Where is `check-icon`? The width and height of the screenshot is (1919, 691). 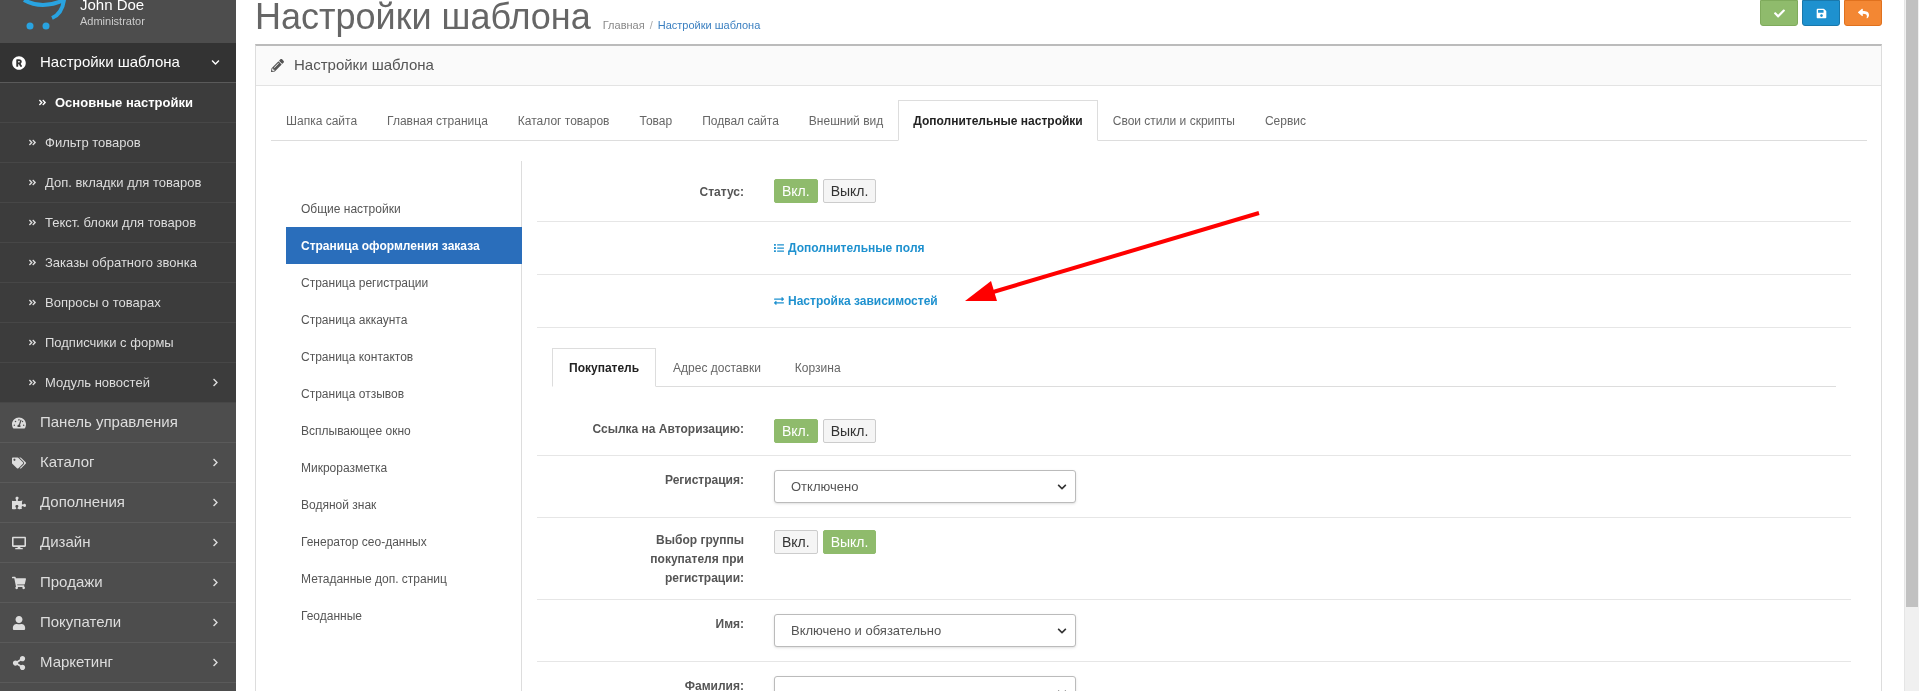
check-icon is located at coordinates (1779, 13).